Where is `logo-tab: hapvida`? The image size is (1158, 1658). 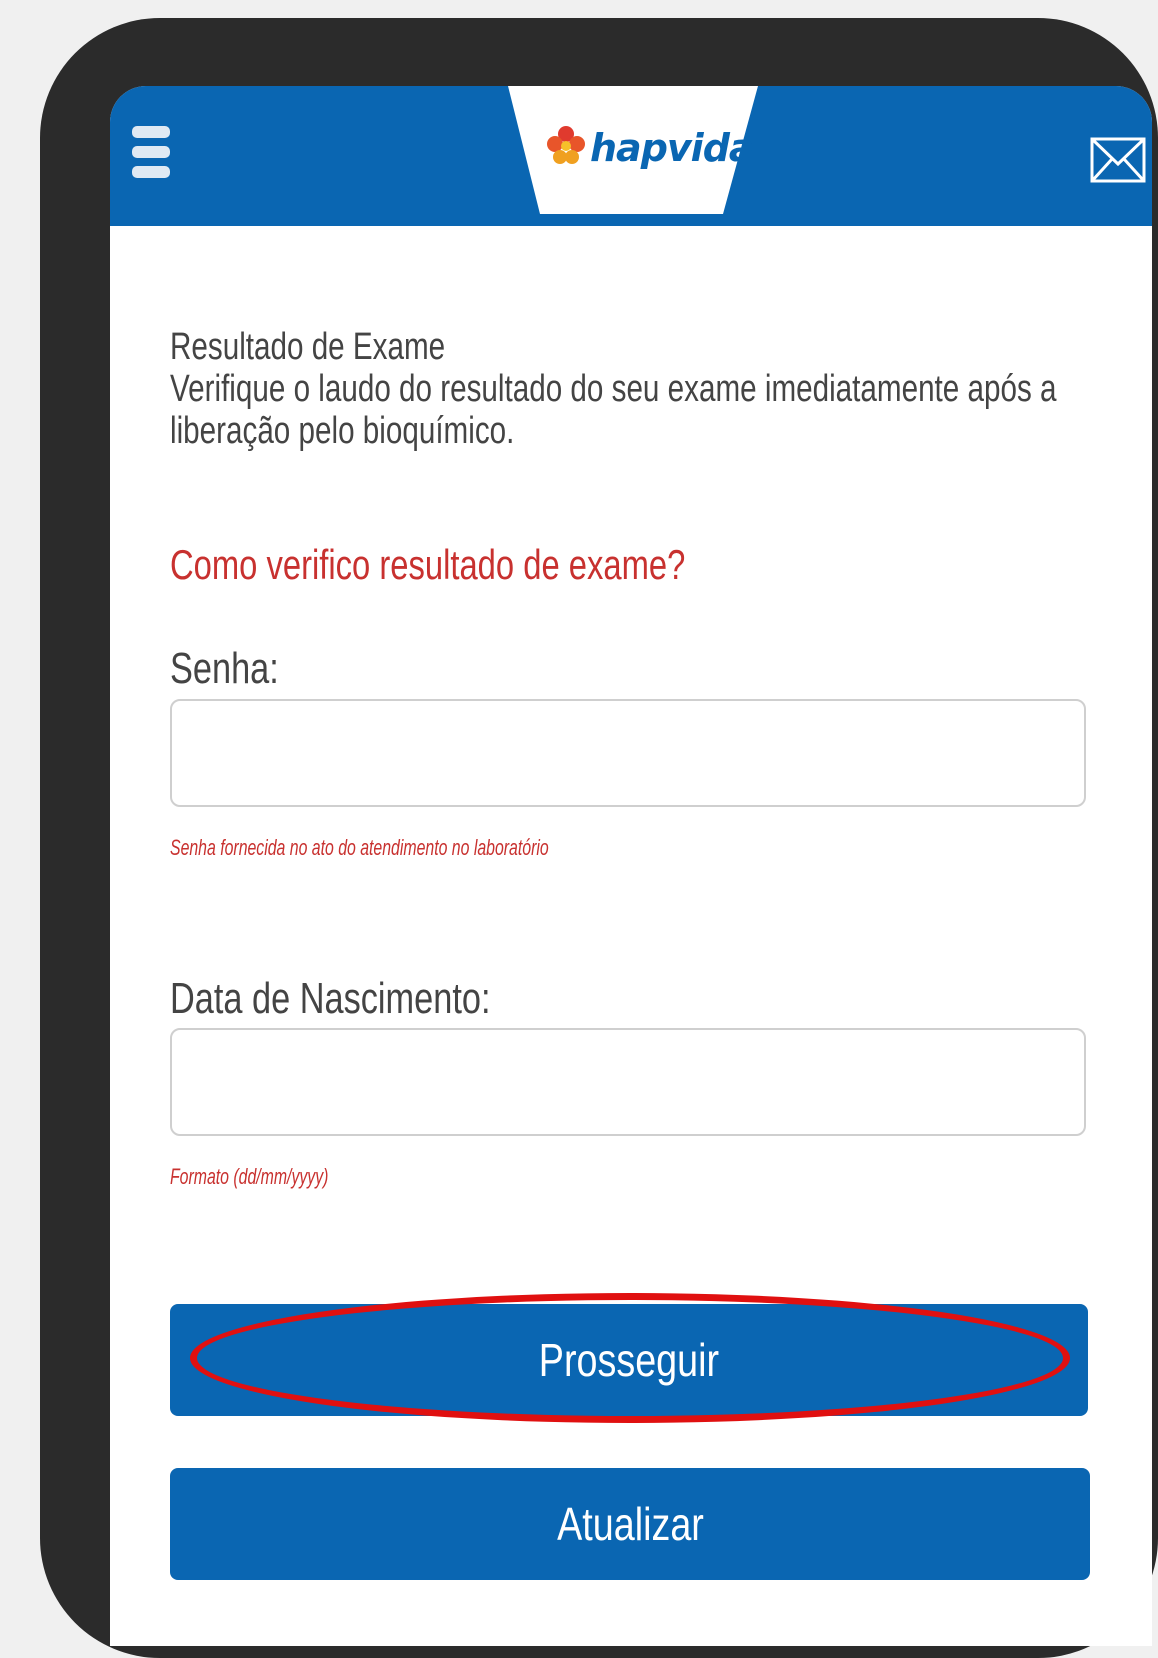 logo-tab: hapvida is located at coordinates (633, 156).